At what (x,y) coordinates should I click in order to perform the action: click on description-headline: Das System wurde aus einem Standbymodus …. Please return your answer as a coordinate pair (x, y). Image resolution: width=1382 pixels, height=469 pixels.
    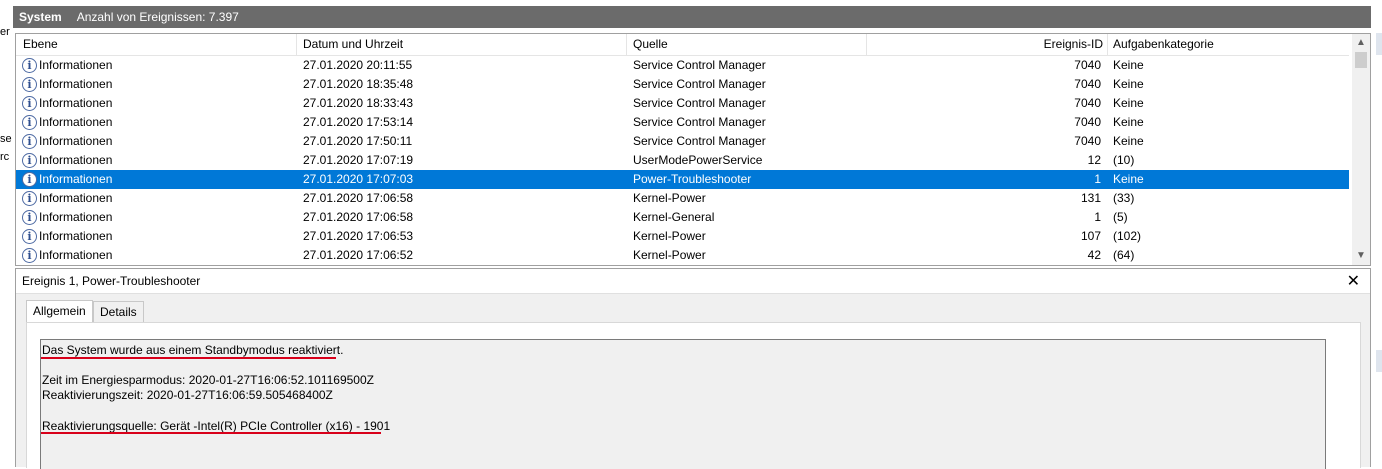
    Looking at the image, I should click on (193, 350).